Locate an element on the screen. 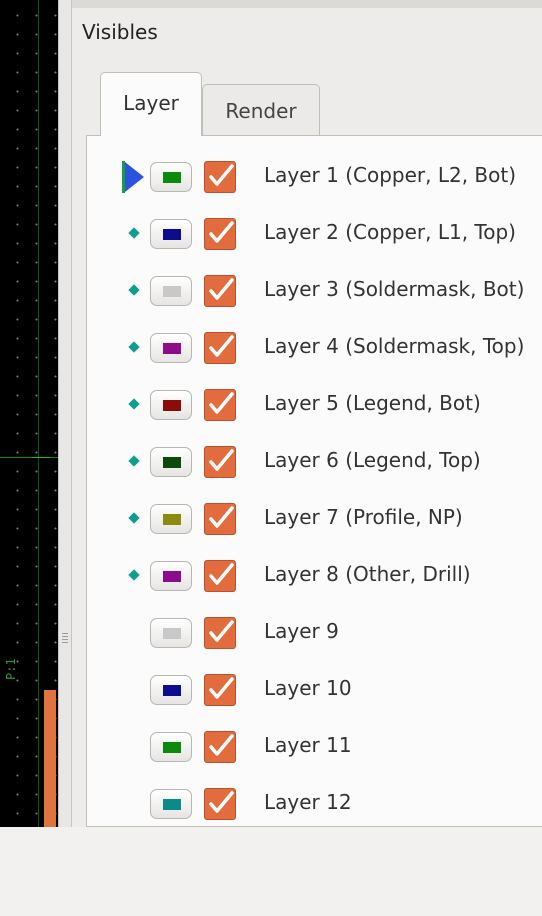 The image size is (542, 916). active-layer-arrow-icon is located at coordinates (135, 177).